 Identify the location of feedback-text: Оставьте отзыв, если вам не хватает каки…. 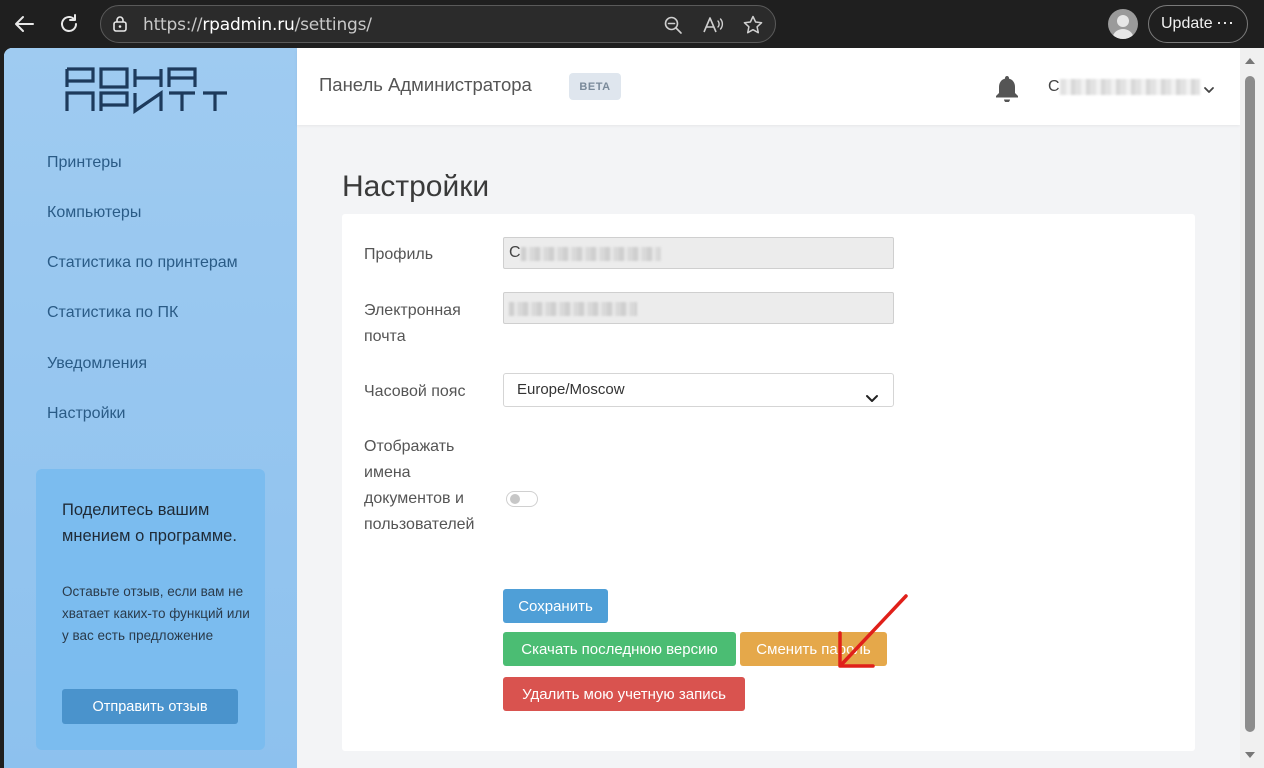
(156, 613).